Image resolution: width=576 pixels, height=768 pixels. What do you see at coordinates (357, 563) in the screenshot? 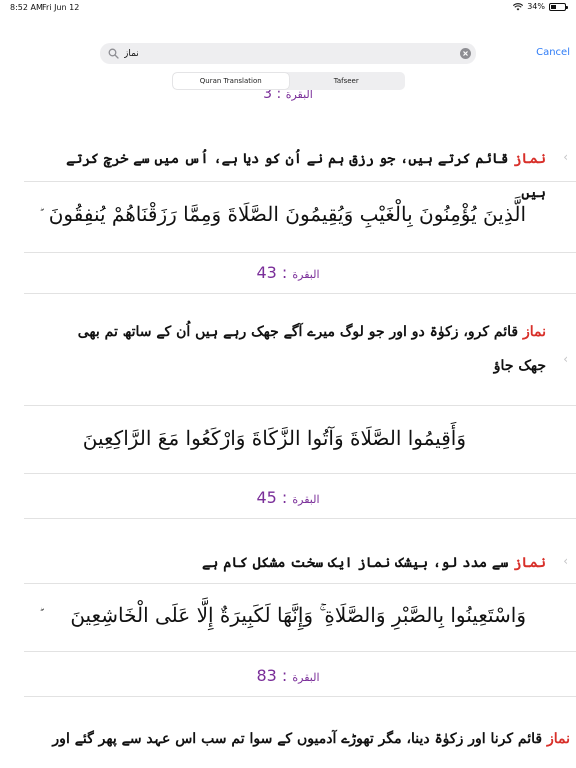
I see `translation-body: سے مدد لو، بیشک نماز ایک سخت مشکل کام ہے` at bounding box center [357, 563].